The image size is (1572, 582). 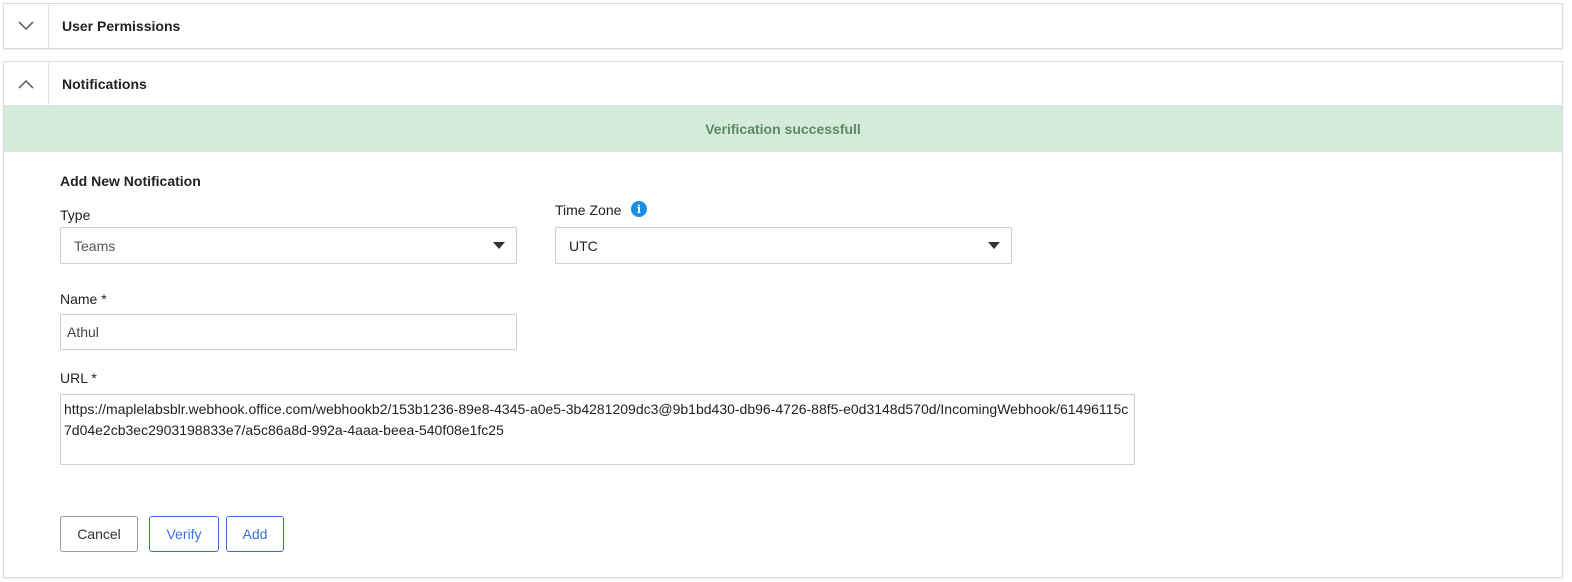 What do you see at coordinates (83, 332) in the screenshot?
I see `name-input-value: Athul` at bounding box center [83, 332].